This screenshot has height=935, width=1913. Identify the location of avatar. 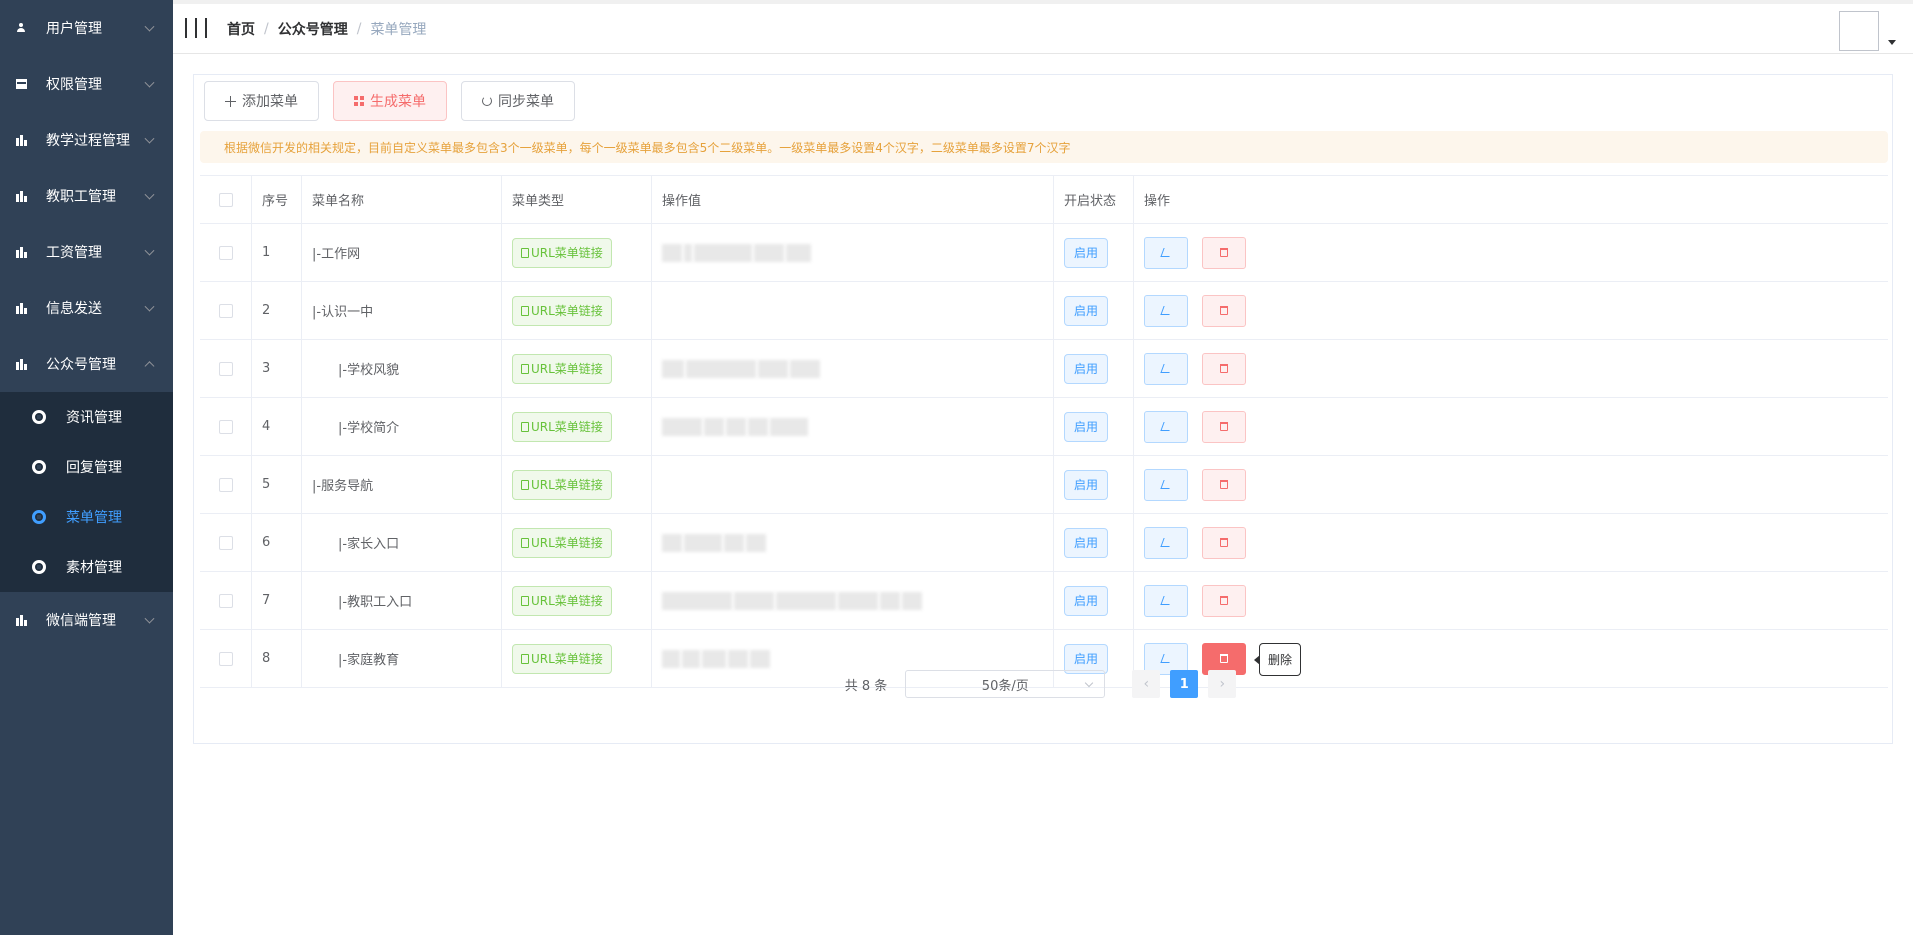
(1859, 31).